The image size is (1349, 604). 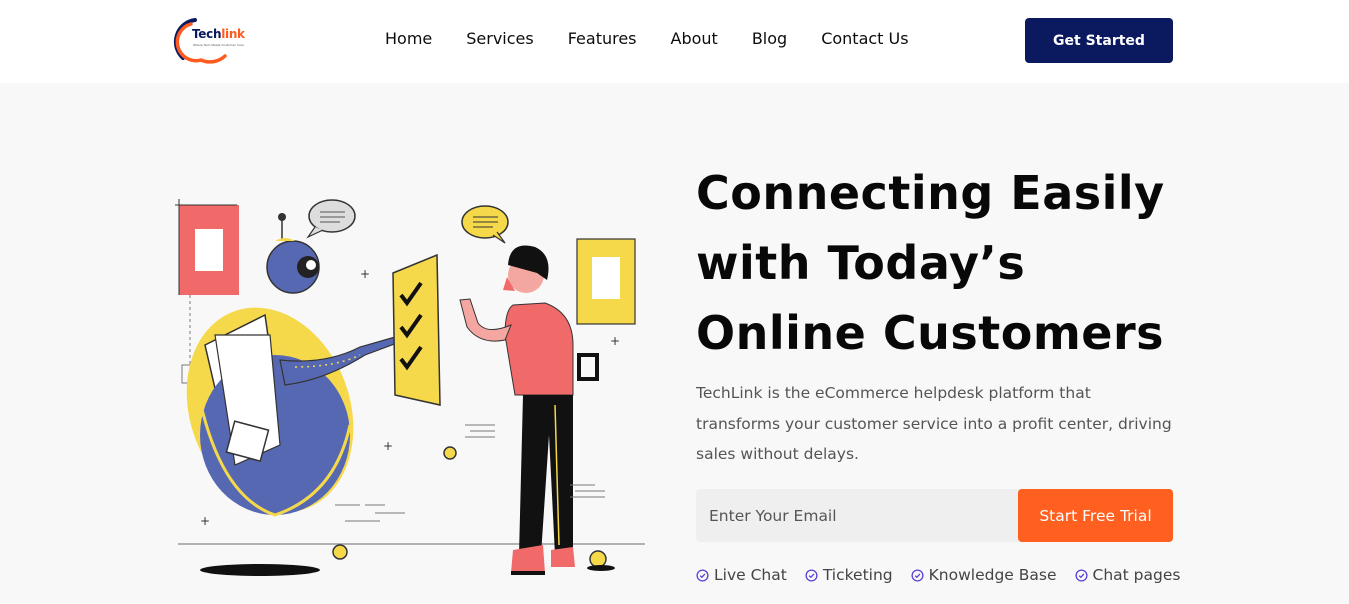 I want to click on feature-item: Knowledge Base, so click(x=984, y=575).